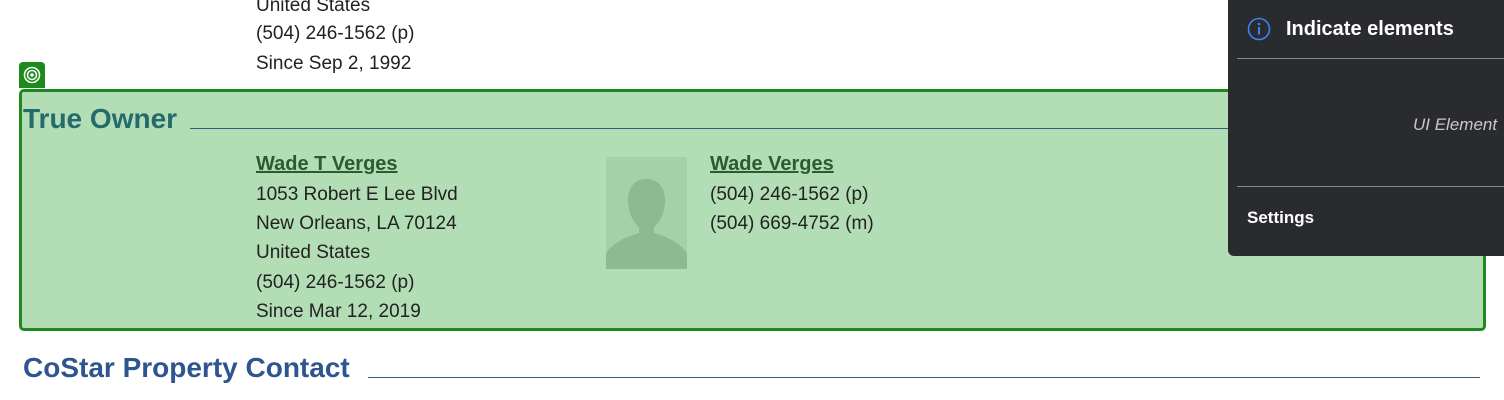 The width and height of the screenshot is (1504, 400). Describe the element at coordinates (924, 377) in the screenshot. I see `costar-contact-divider` at that location.